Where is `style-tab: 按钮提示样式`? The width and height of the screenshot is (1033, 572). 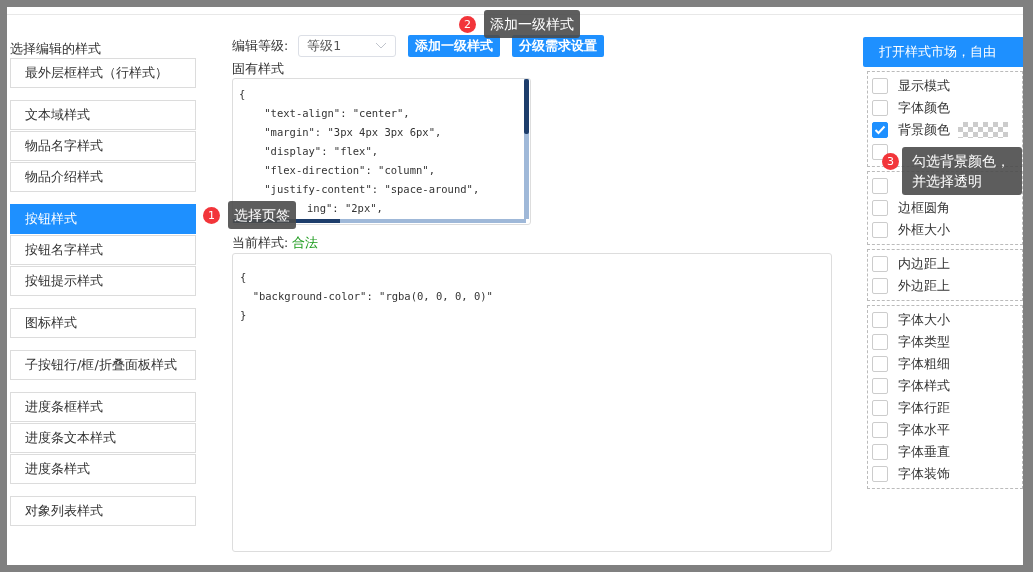 style-tab: 按钮提示样式 is located at coordinates (103, 281).